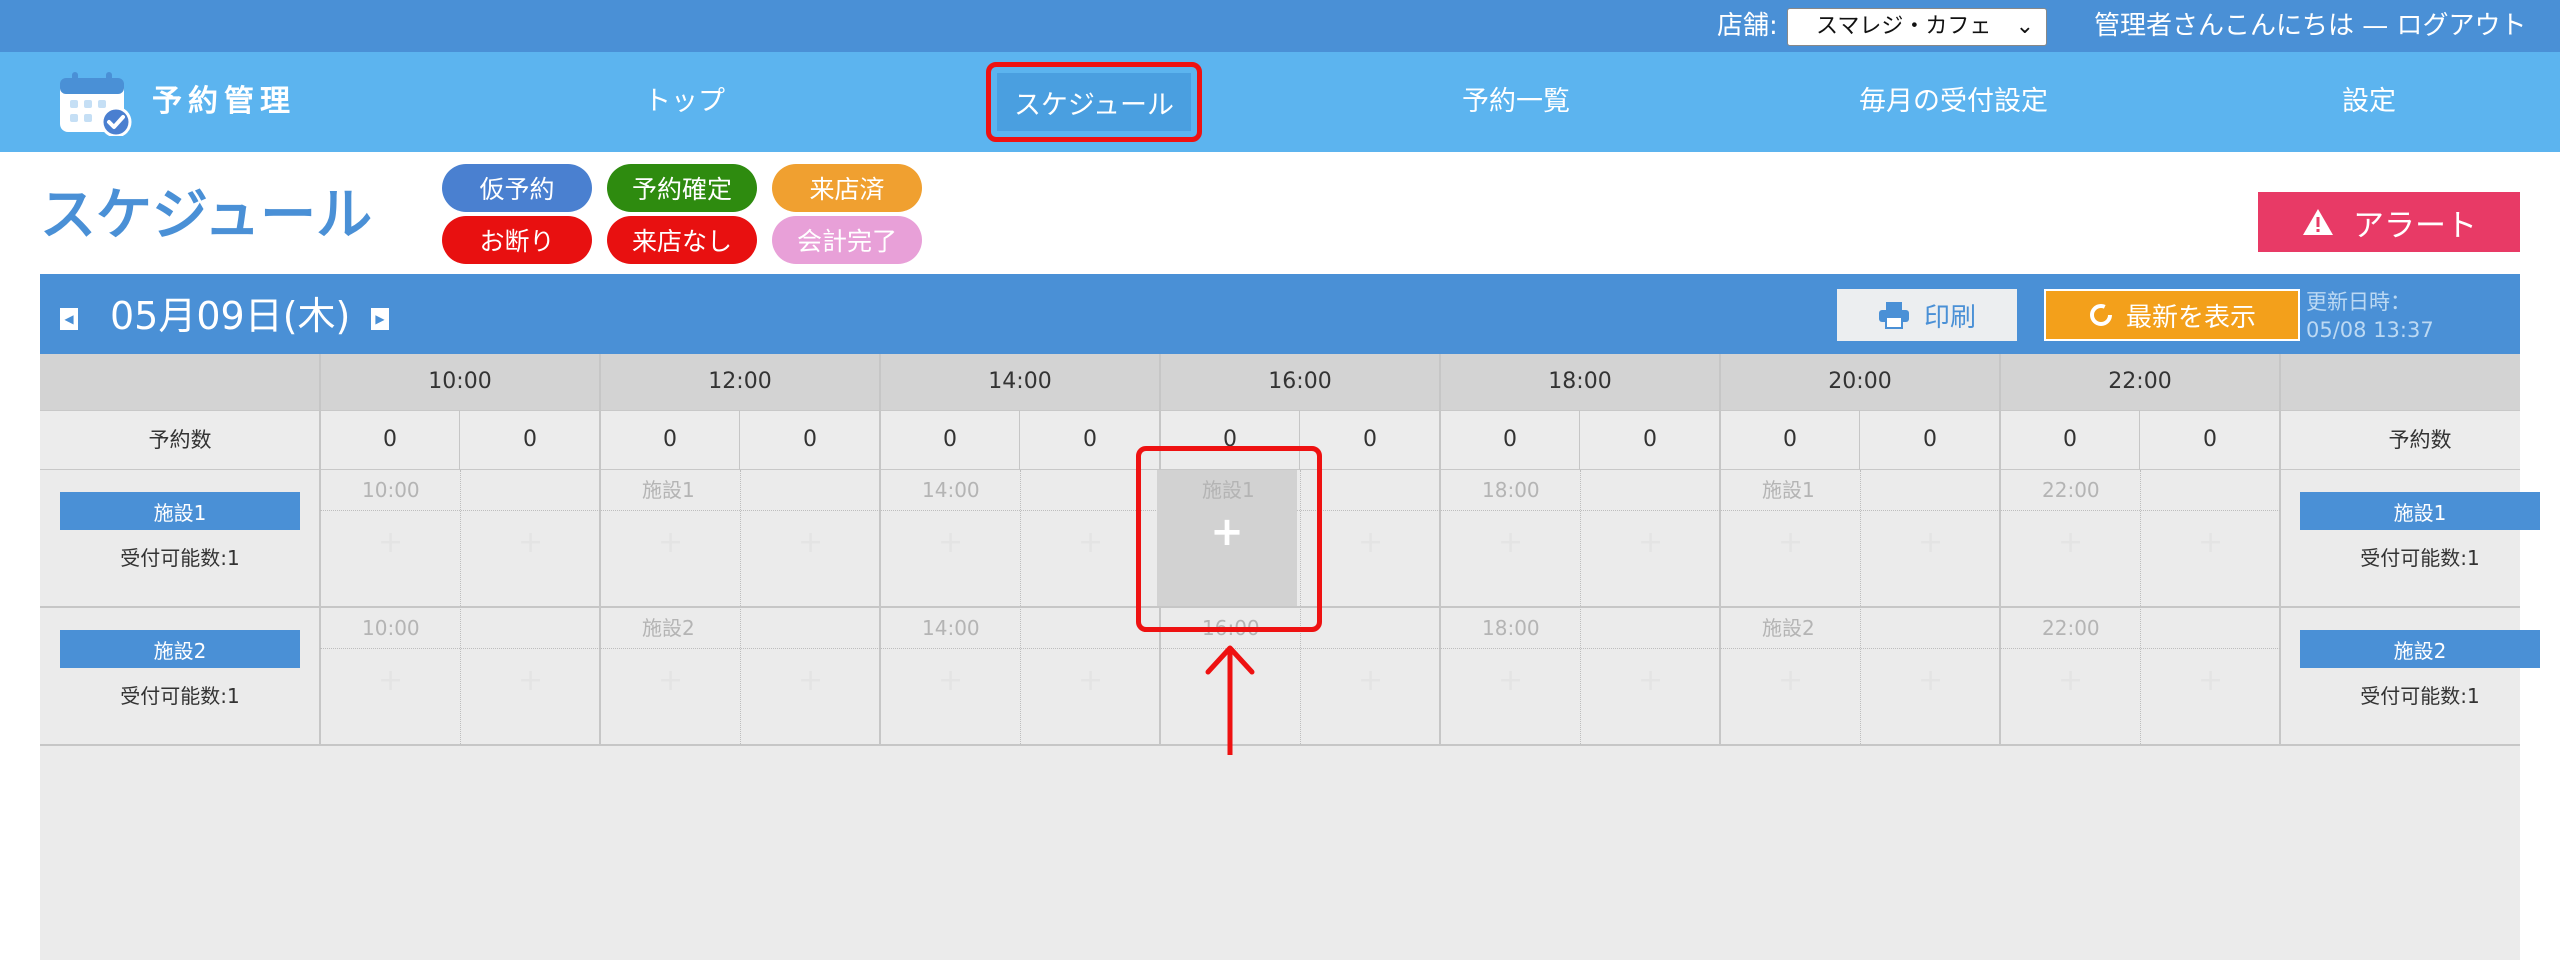  What do you see at coordinates (2420, 558) in the screenshot?
I see `facility-1-capacity-right: 受付可能数:1` at bounding box center [2420, 558].